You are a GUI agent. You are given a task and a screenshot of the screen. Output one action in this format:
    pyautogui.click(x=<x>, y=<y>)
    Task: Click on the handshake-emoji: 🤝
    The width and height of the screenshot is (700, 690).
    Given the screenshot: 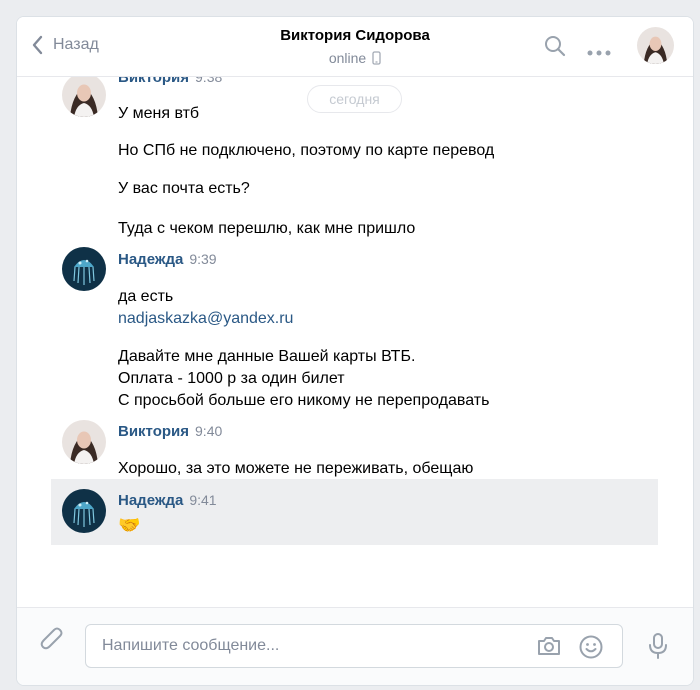 What is the action you would take?
    pyautogui.click(x=129, y=525)
    